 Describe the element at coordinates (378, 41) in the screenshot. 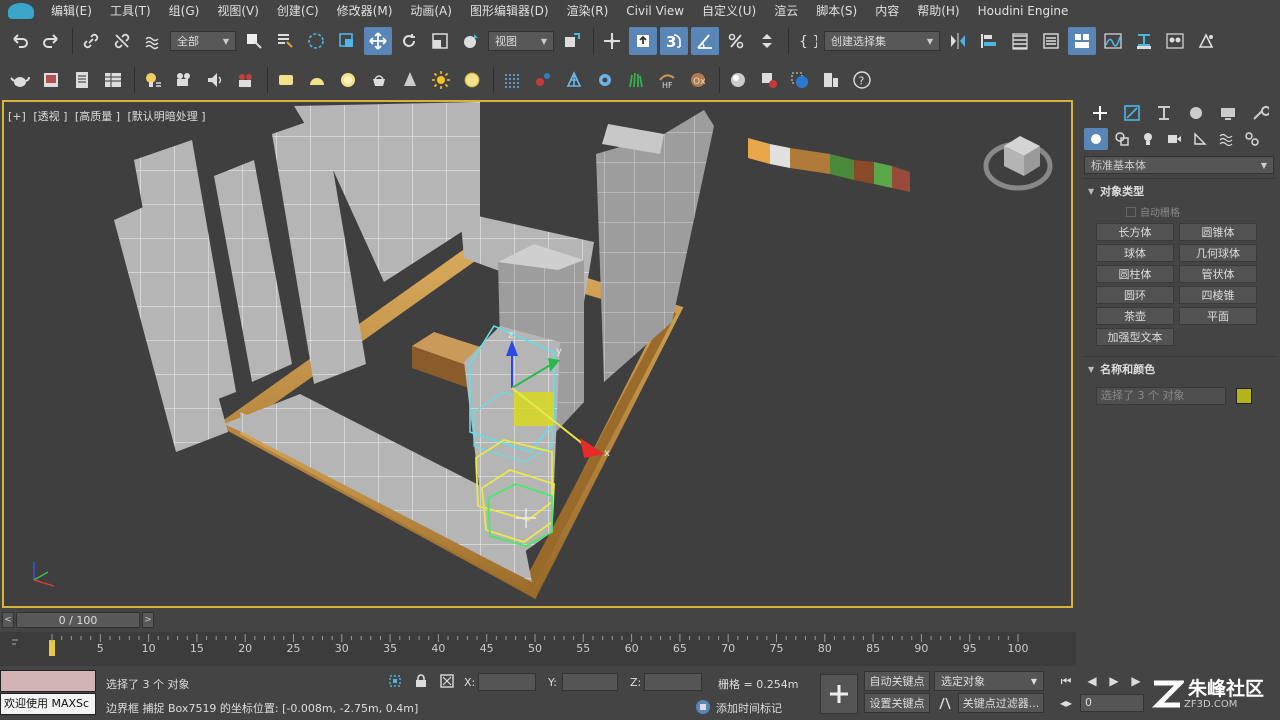

I see `select-move-icon` at that location.